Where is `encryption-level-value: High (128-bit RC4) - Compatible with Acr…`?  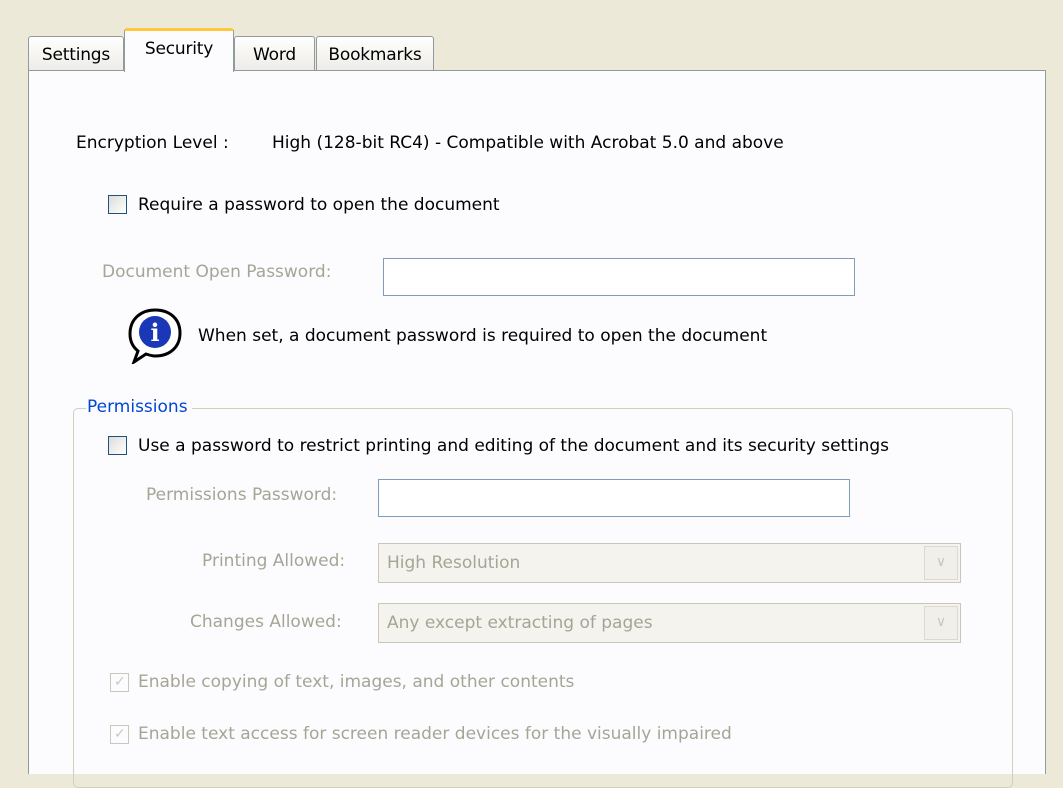
encryption-level-value: High (128-bit RC4) - Compatible with Acr… is located at coordinates (528, 143).